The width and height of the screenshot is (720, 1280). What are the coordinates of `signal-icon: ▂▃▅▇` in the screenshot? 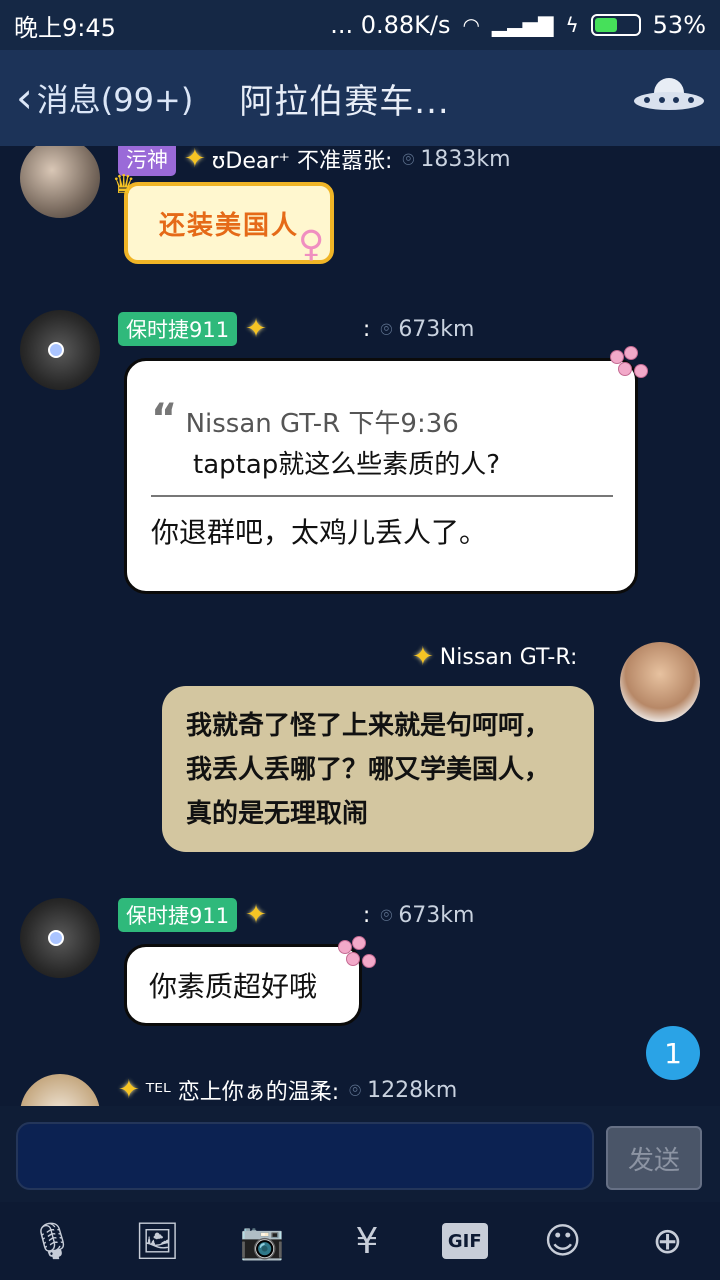 It's located at (522, 25).